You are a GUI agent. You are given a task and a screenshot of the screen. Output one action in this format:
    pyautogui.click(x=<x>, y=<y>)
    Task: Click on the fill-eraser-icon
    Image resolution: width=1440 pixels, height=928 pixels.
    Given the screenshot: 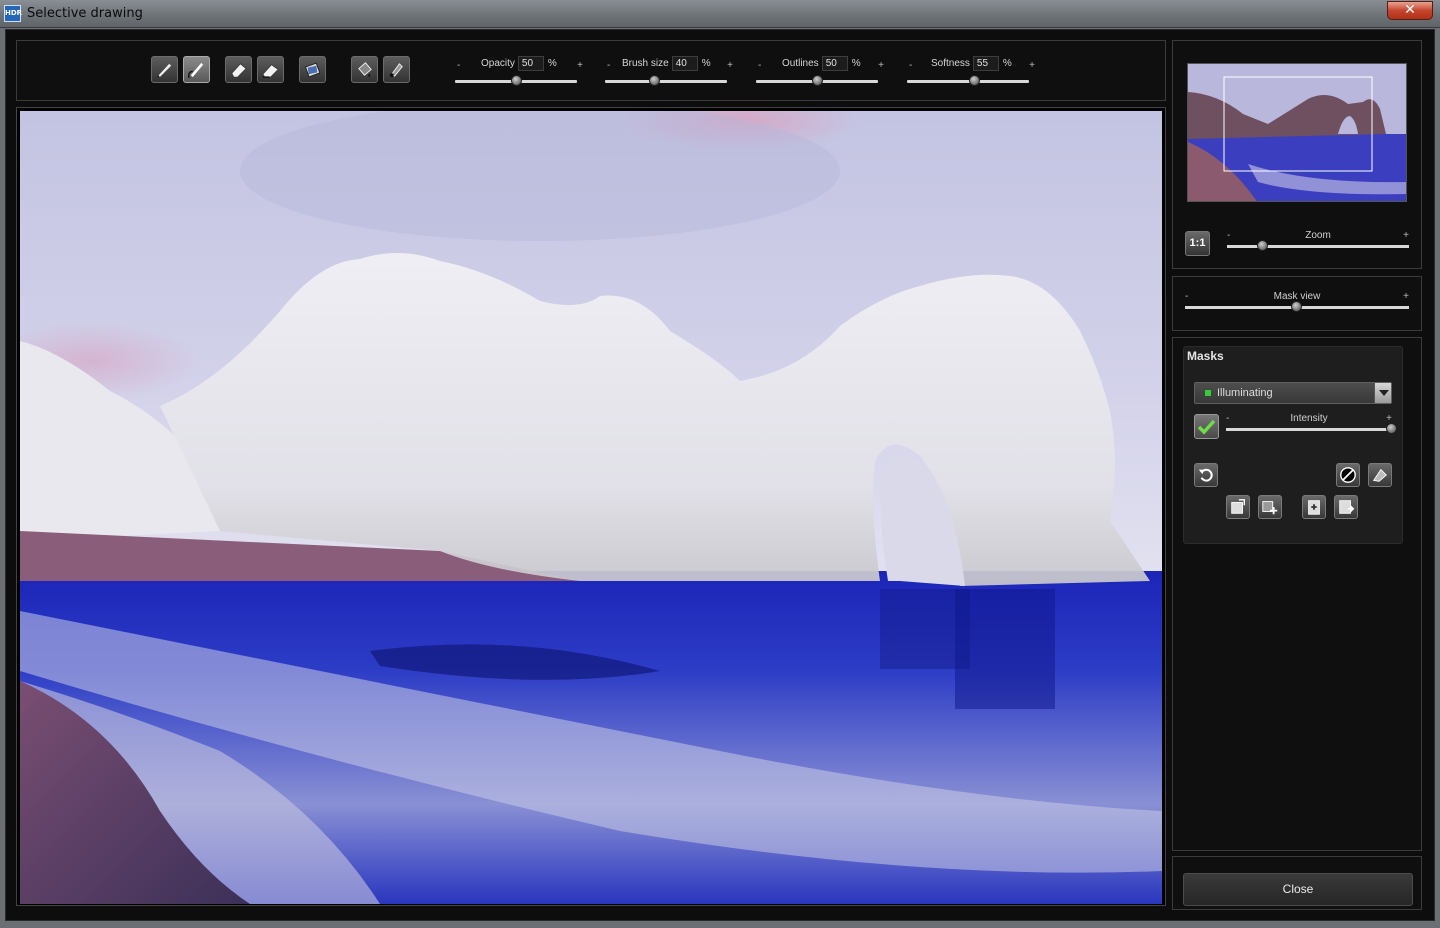 What is the action you would take?
    pyautogui.click(x=312, y=70)
    